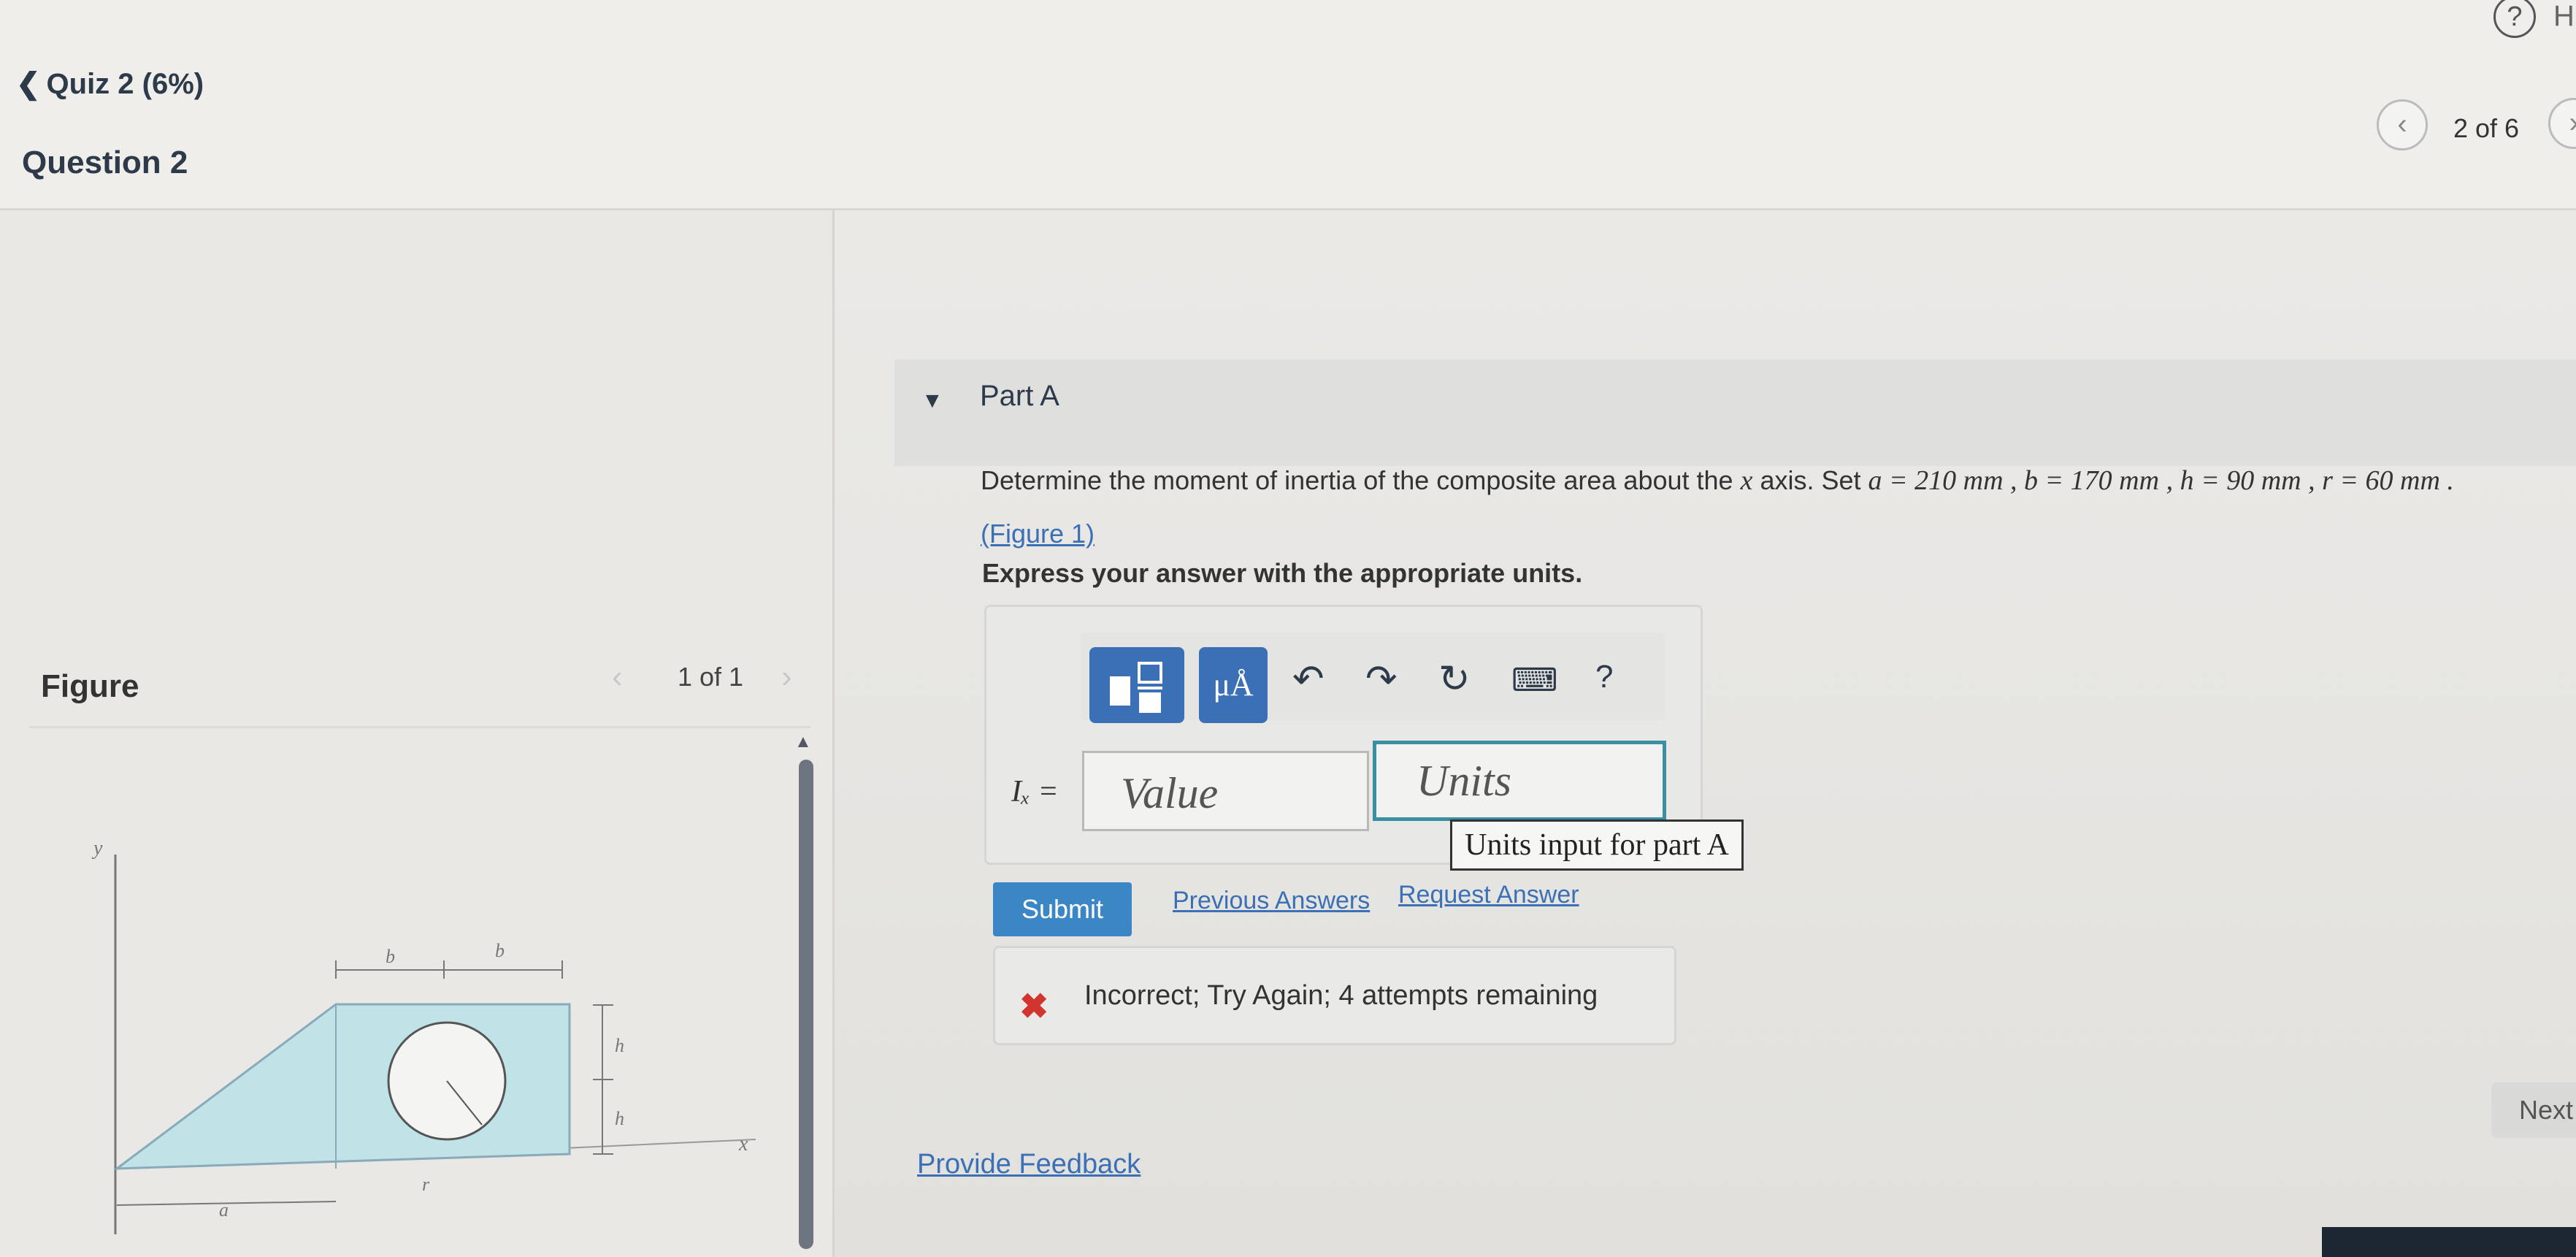  Describe the element at coordinates (29, 84) in the screenshot. I see `chevron-left-icon: ❮` at that location.